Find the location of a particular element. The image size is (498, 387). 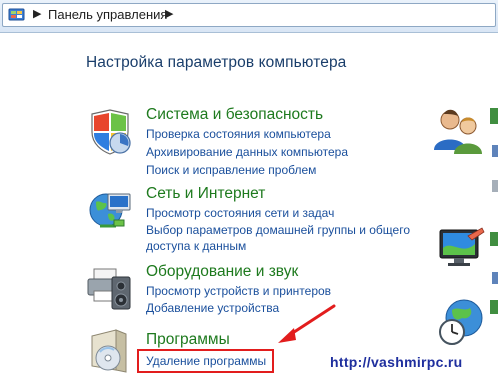

network-globe-icon is located at coordinates (110, 210).